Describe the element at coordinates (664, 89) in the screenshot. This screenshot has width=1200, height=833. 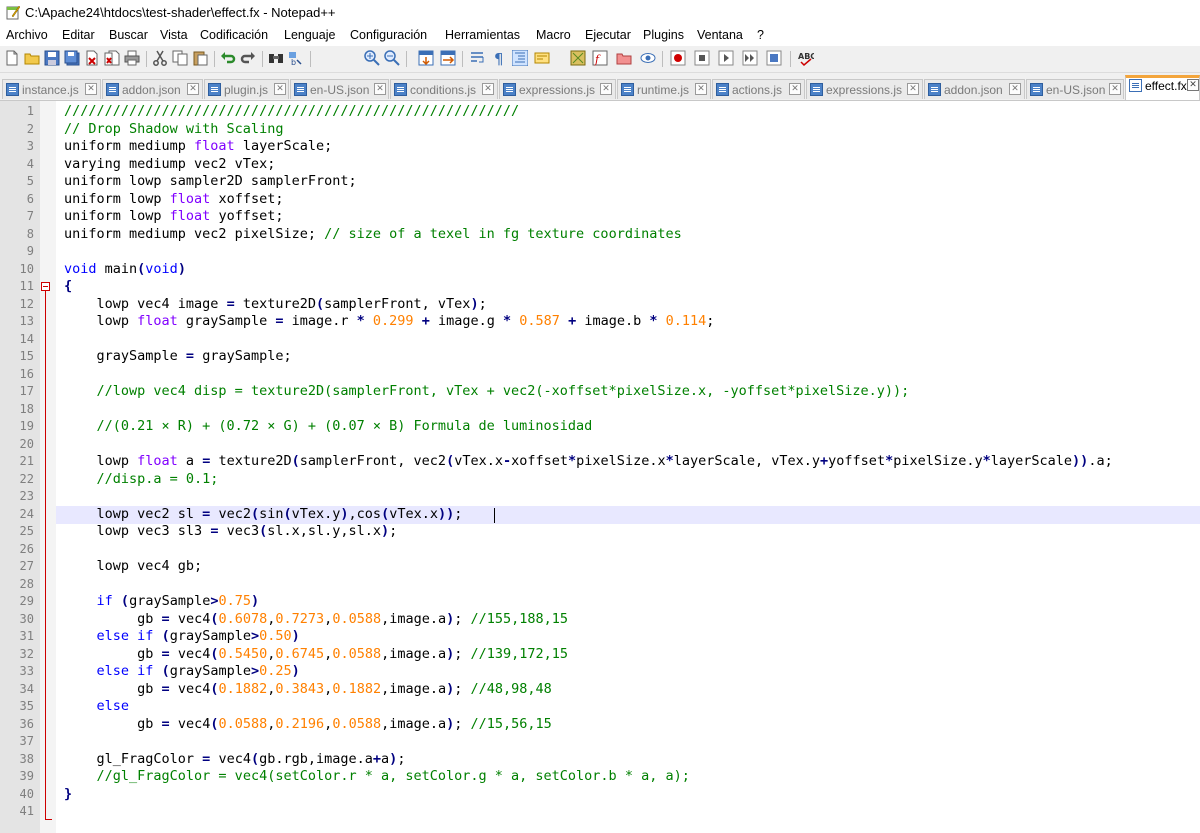
I see `tab-runtime-js: runtime.js ✕` at that location.